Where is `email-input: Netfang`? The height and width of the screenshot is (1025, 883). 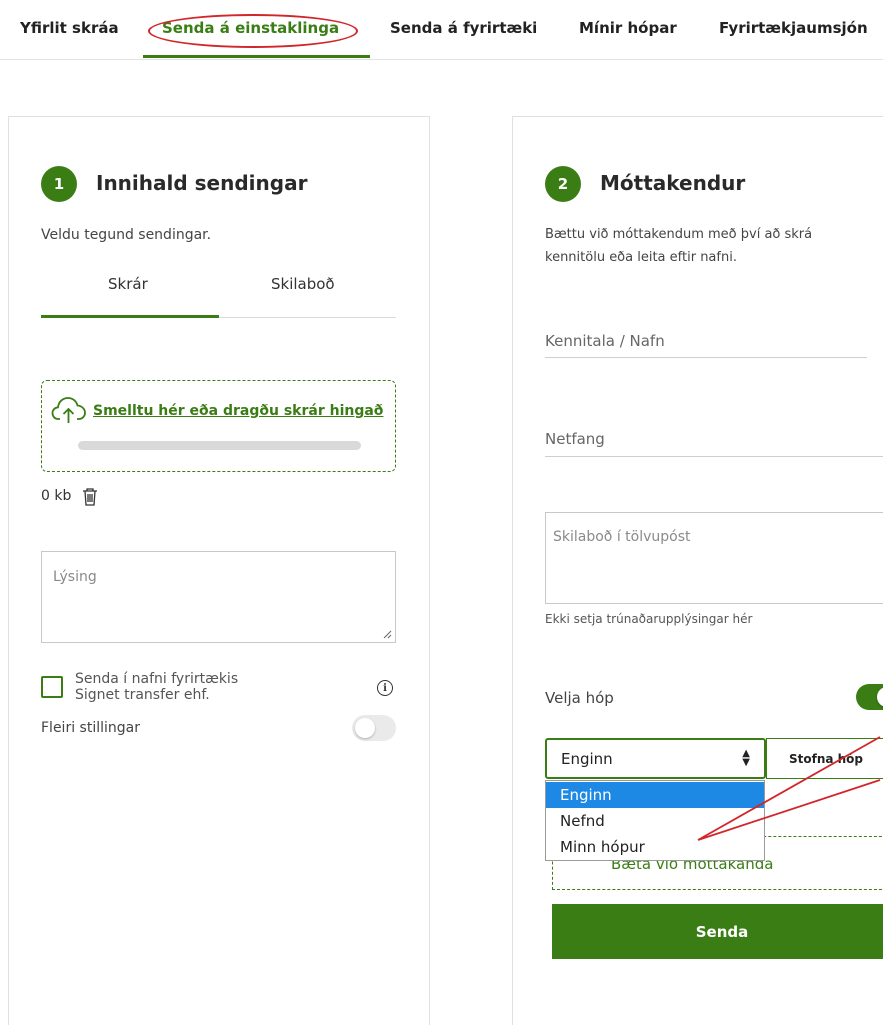 email-input: Netfang is located at coordinates (575, 439).